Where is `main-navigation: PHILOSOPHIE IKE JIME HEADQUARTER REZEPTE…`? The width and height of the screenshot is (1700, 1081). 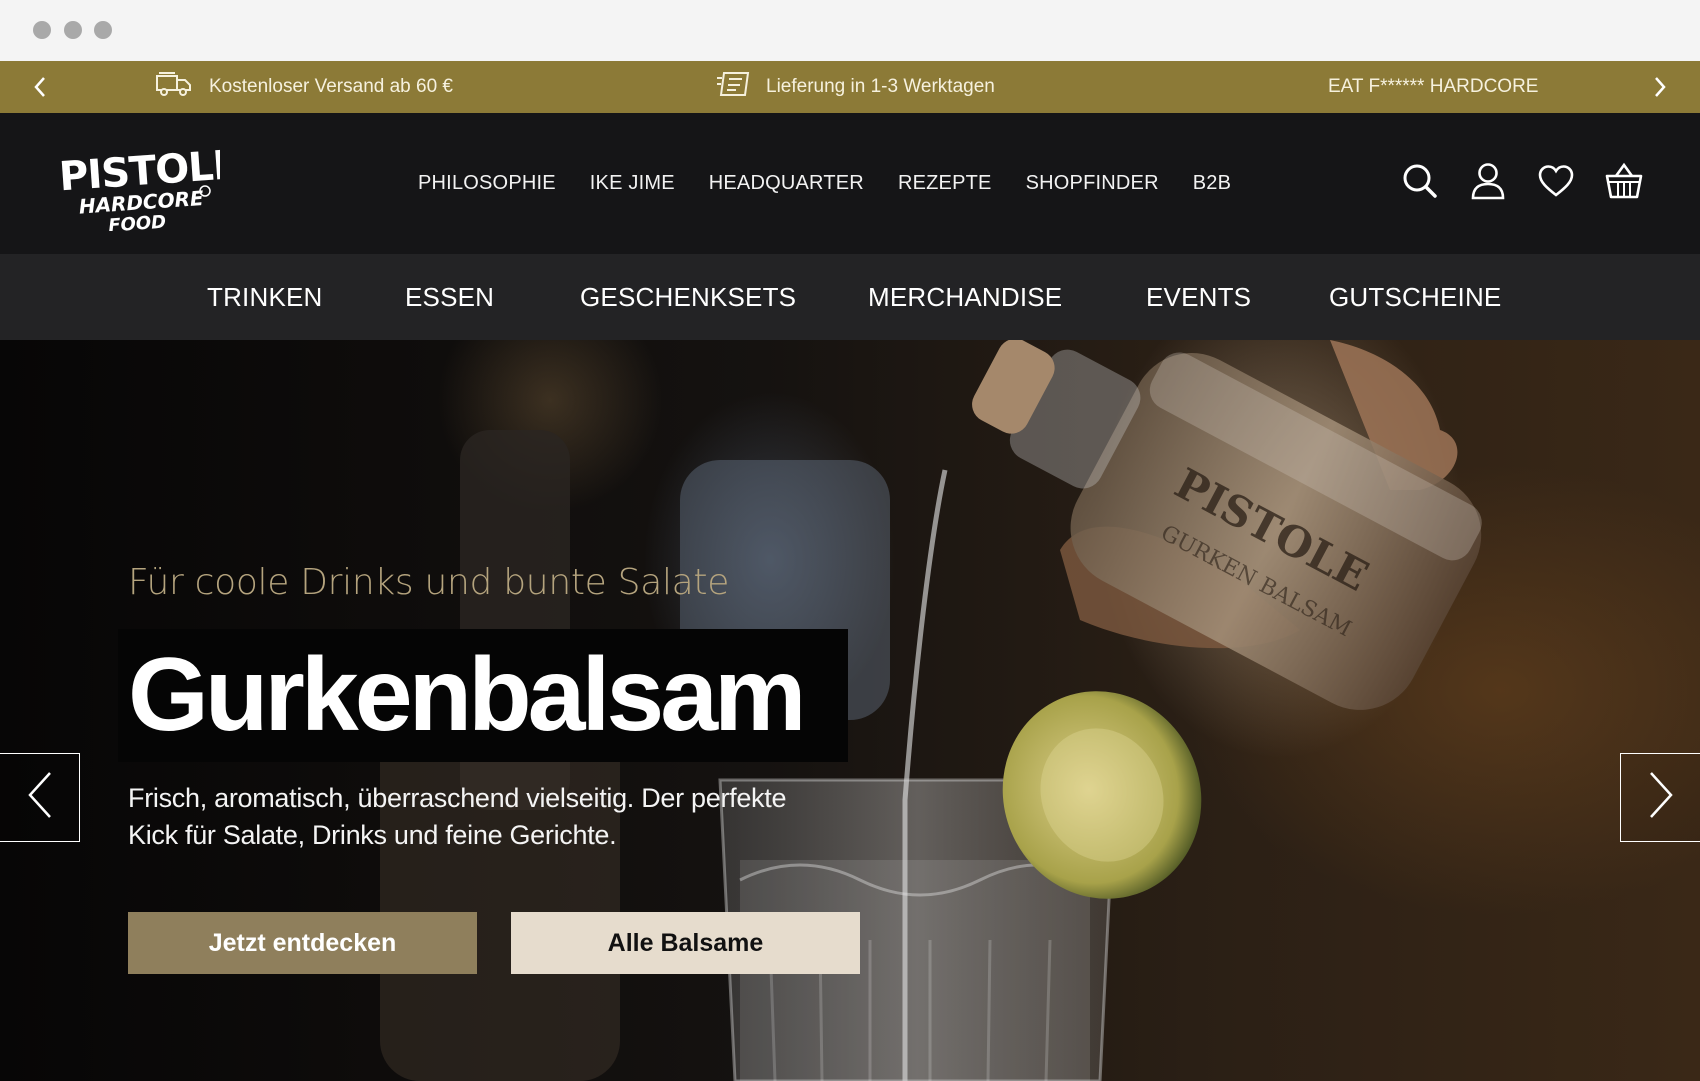
main-navigation: PHILOSOPHIE IKE JIME HEADQUARTER REZEPTE… is located at coordinates (824, 183).